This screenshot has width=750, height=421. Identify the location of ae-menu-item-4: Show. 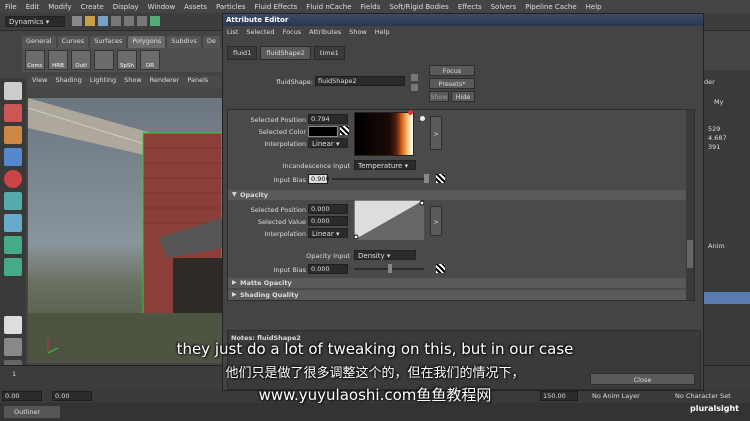
(358, 32).